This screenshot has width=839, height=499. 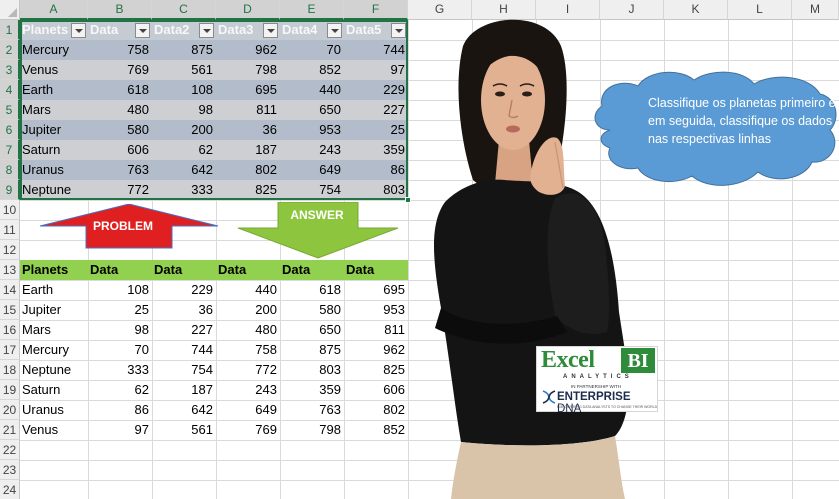 What do you see at coordinates (10, 90) in the screenshot?
I see `row-header-4: 4` at bounding box center [10, 90].